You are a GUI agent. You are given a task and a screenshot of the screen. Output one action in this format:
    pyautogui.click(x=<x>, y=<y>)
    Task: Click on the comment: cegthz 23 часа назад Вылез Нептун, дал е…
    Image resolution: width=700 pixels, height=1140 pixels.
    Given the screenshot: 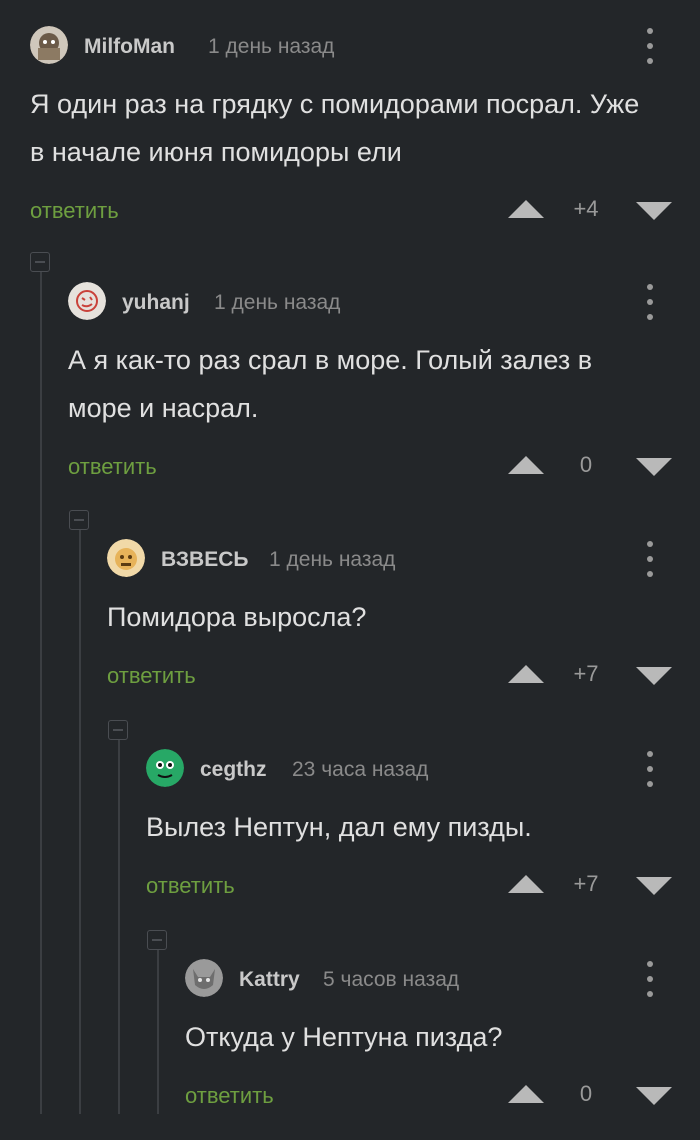 What is the action you would take?
    pyautogui.click(x=423, y=829)
    